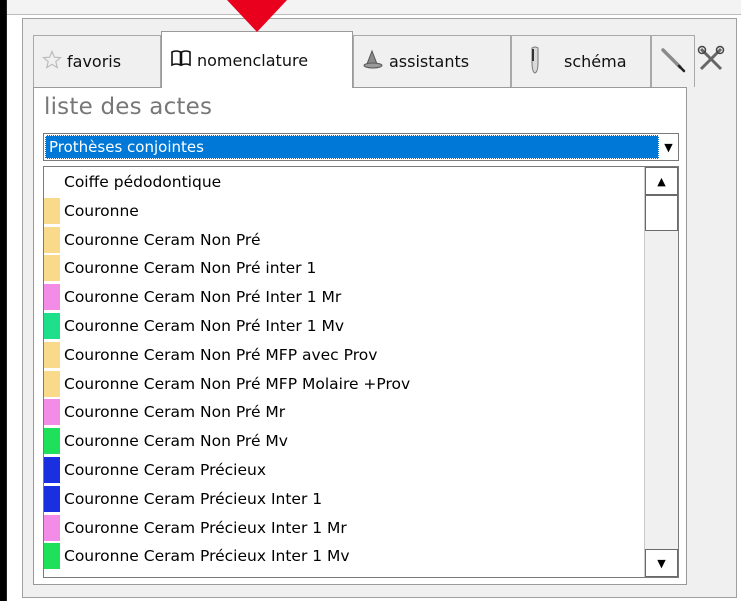  What do you see at coordinates (354, 441) in the screenshot?
I see `list-item: Couronne Ceram Non Pré Mv` at bounding box center [354, 441].